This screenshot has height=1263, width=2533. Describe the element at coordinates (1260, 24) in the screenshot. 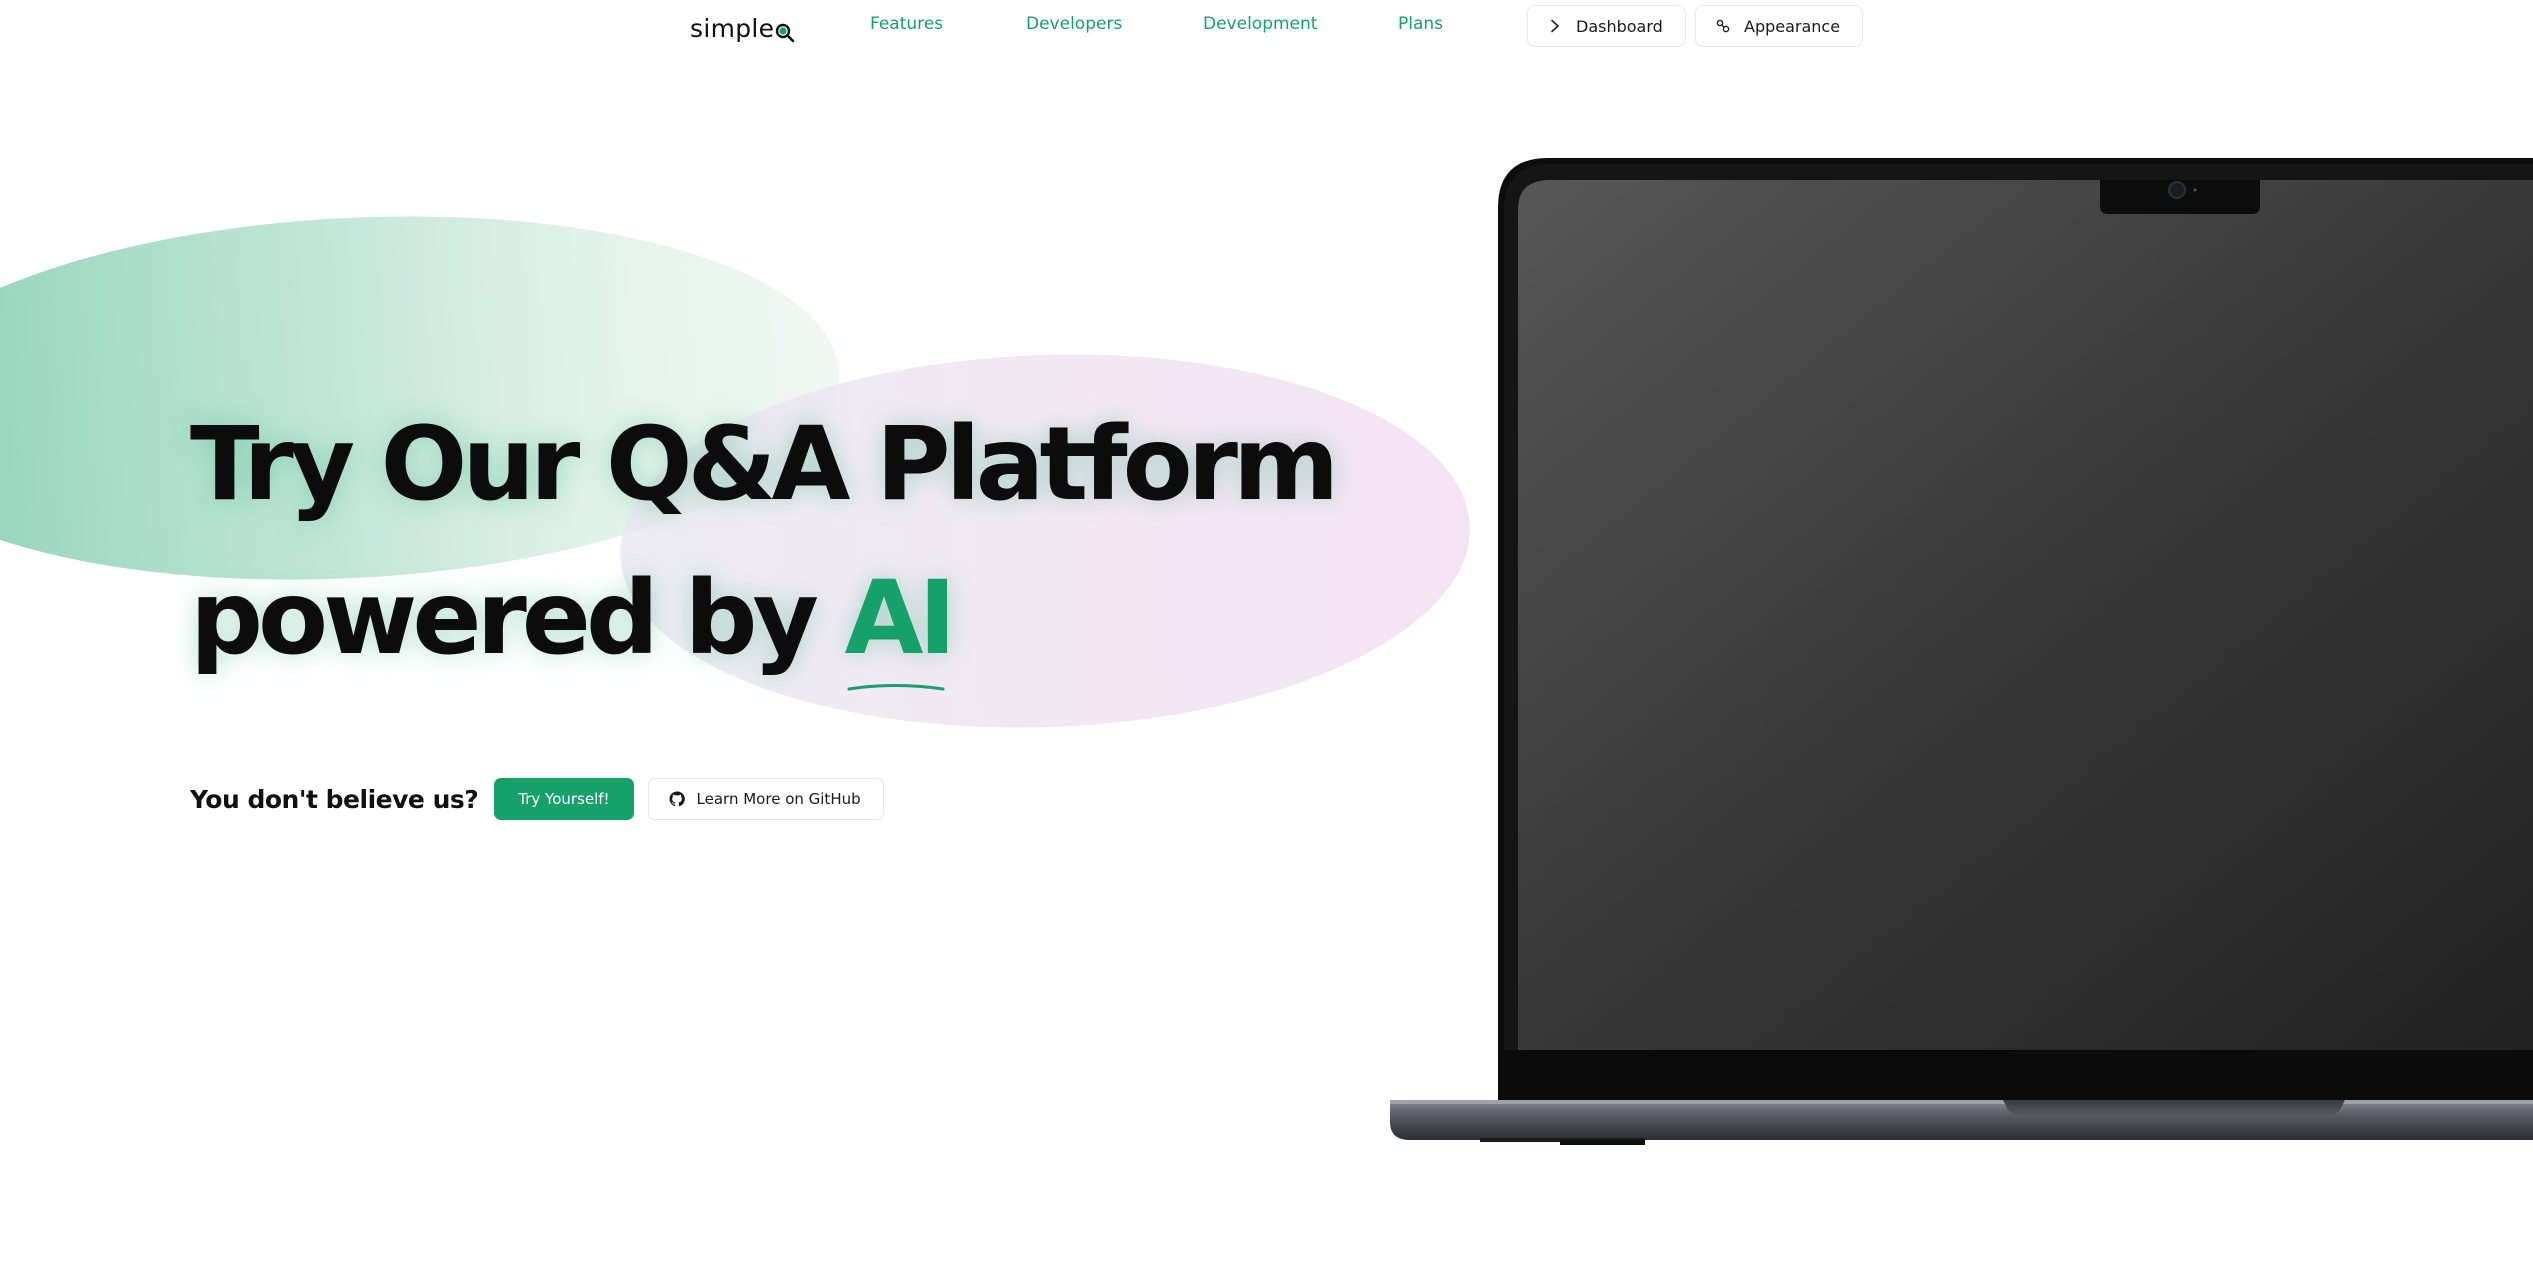

I see `nav-link-development: Development` at that location.